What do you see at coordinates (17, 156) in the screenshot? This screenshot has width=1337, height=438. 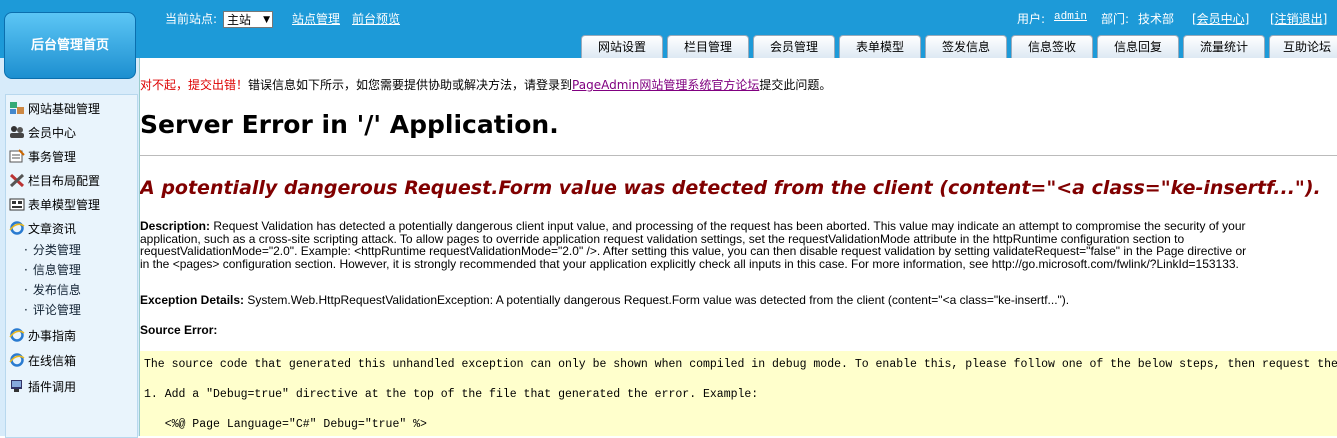 I see `affairs-icon` at bounding box center [17, 156].